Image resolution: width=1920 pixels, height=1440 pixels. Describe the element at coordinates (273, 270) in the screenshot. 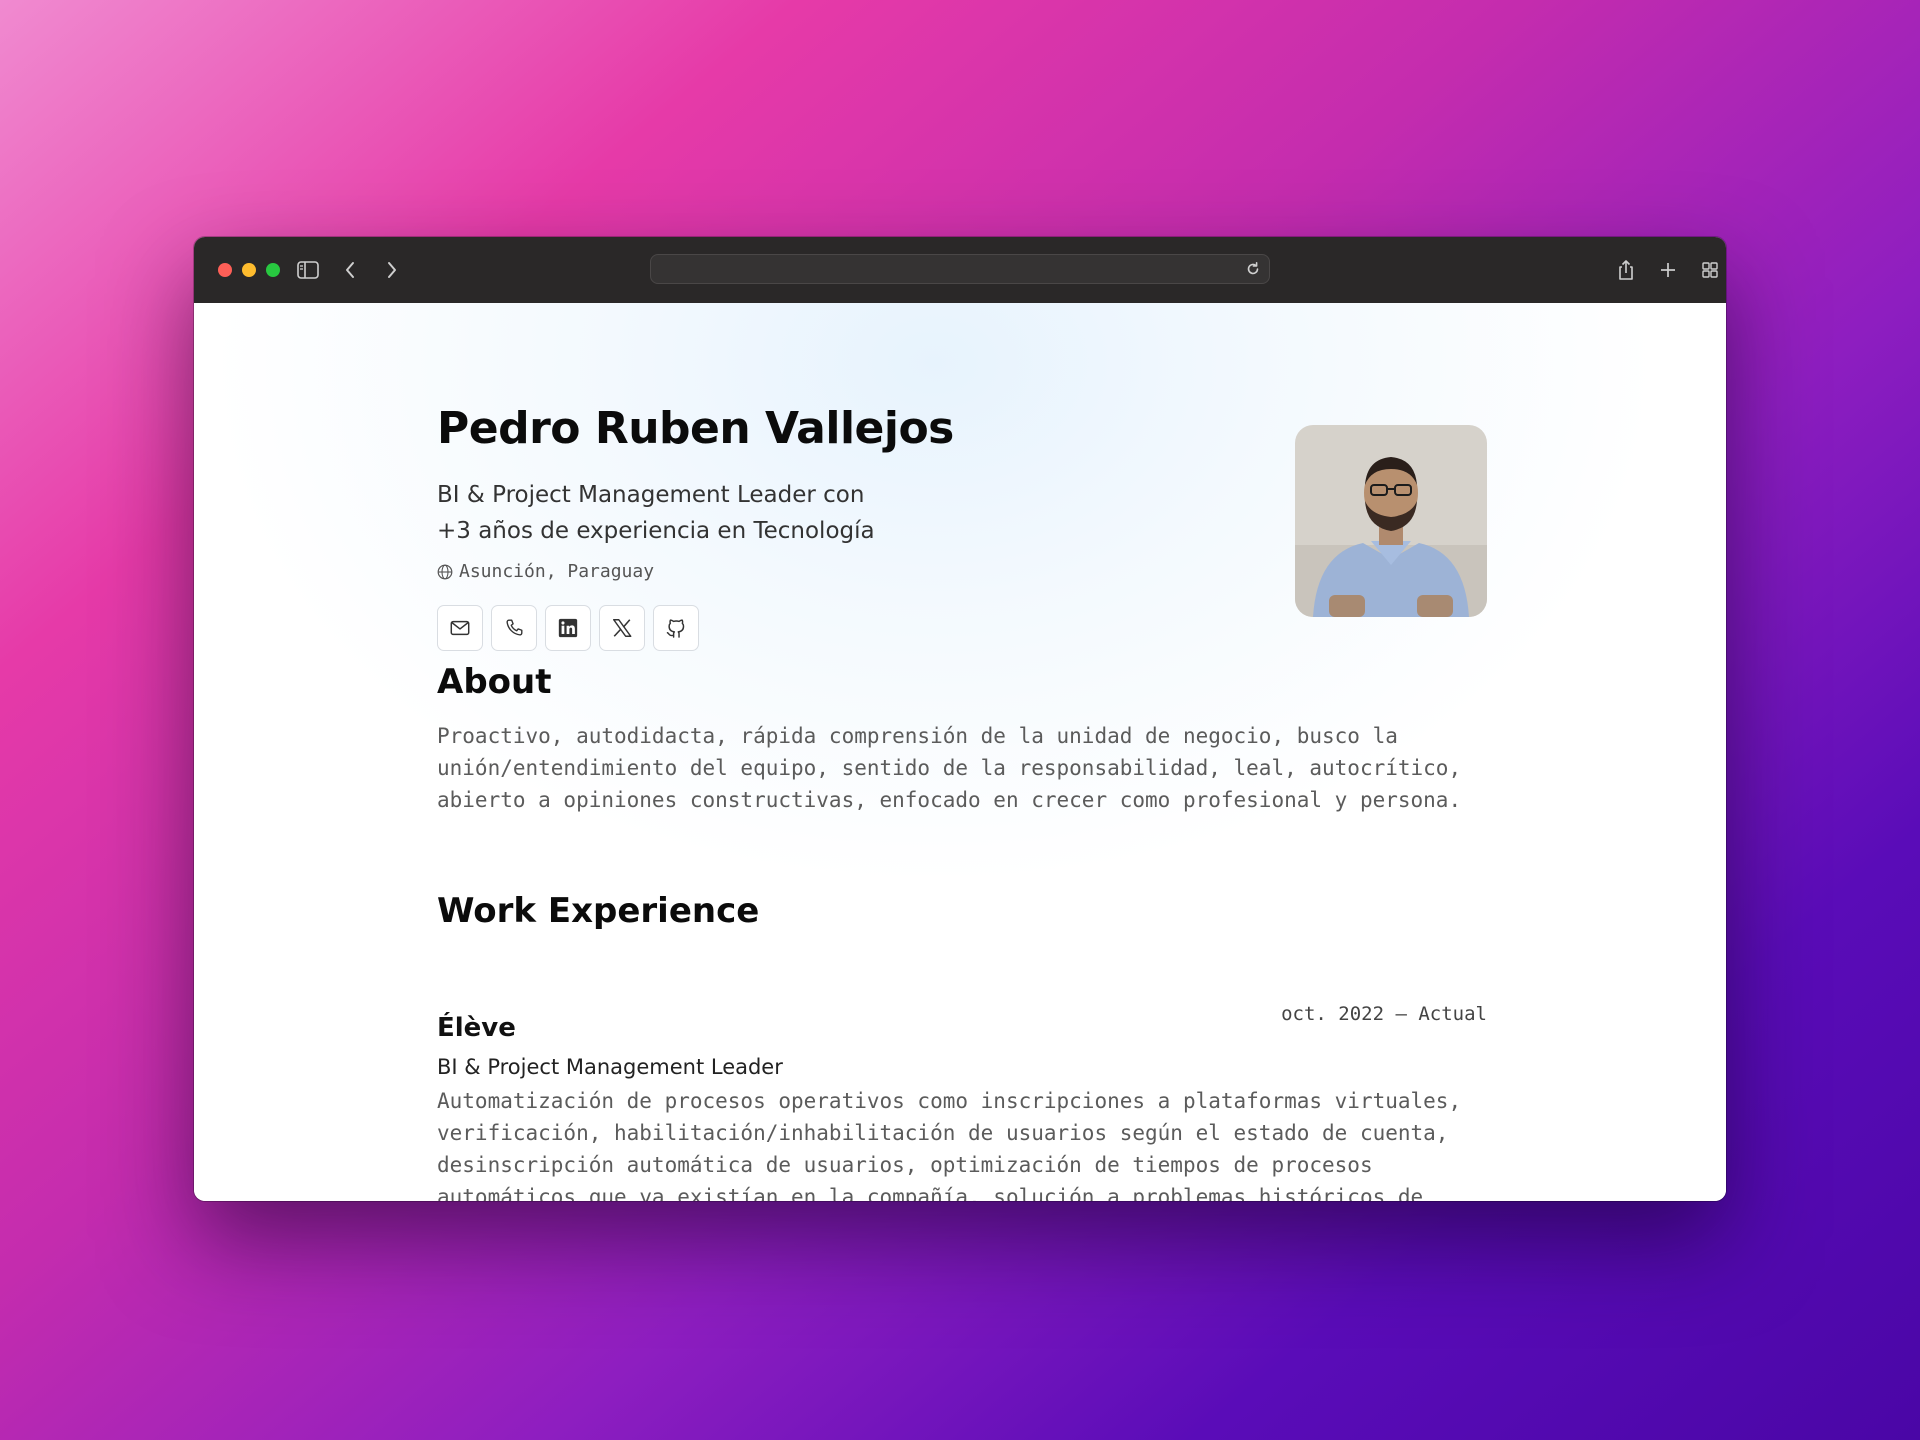

I see `zoom-window-button` at that location.